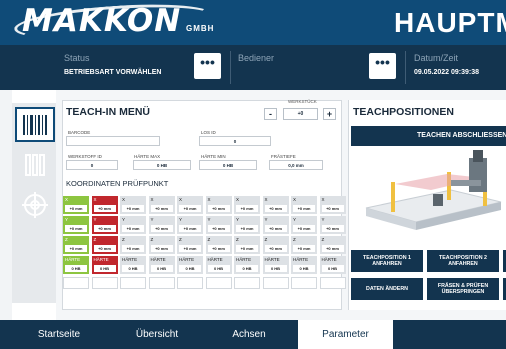  What do you see at coordinates (296, 165) in the screenshot?
I see `fraestiefe-field: 0,0 mm` at bounding box center [296, 165].